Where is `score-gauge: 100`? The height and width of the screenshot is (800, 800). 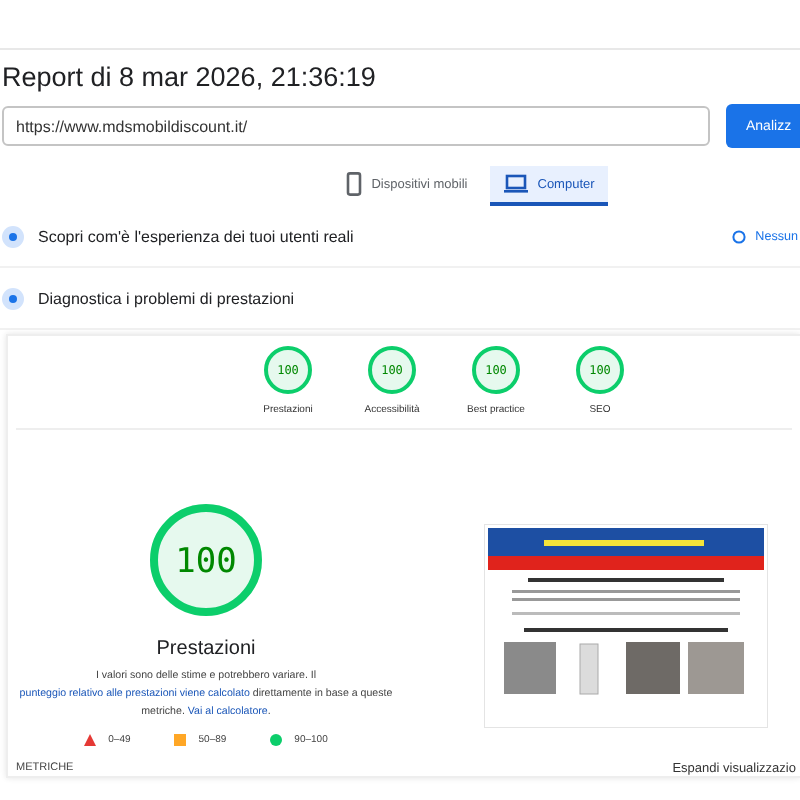
score-gauge: 100 is located at coordinates (206, 560).